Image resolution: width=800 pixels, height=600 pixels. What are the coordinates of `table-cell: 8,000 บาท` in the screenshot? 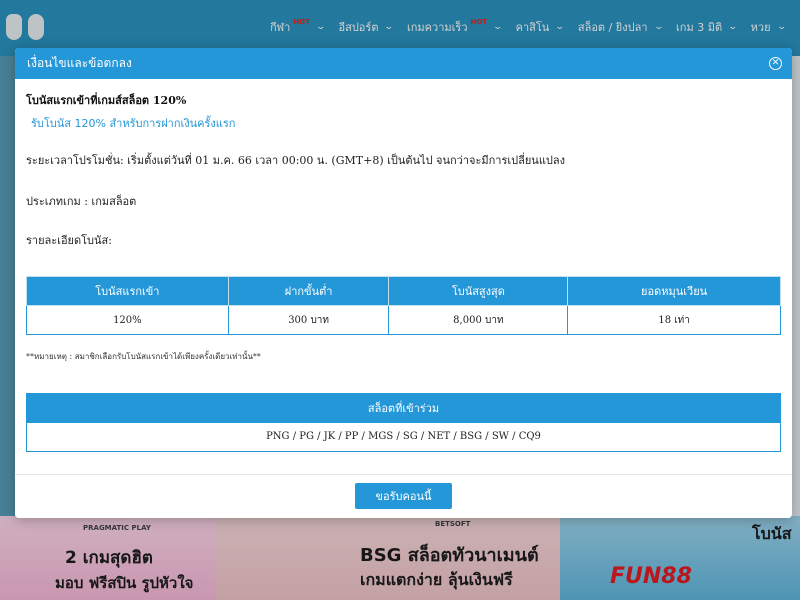 It's located at (478, 320).